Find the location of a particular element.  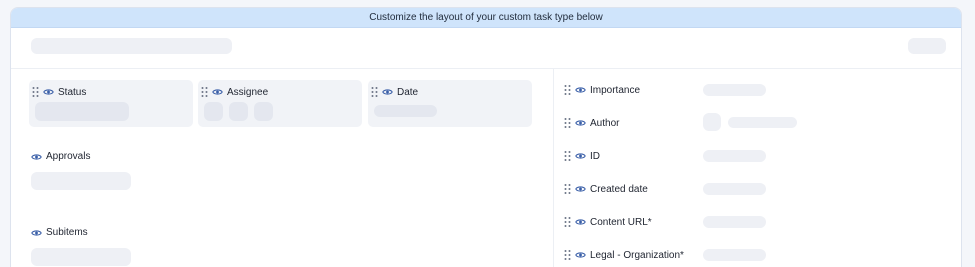

title-placeholder is located at coordinates (131, 46).